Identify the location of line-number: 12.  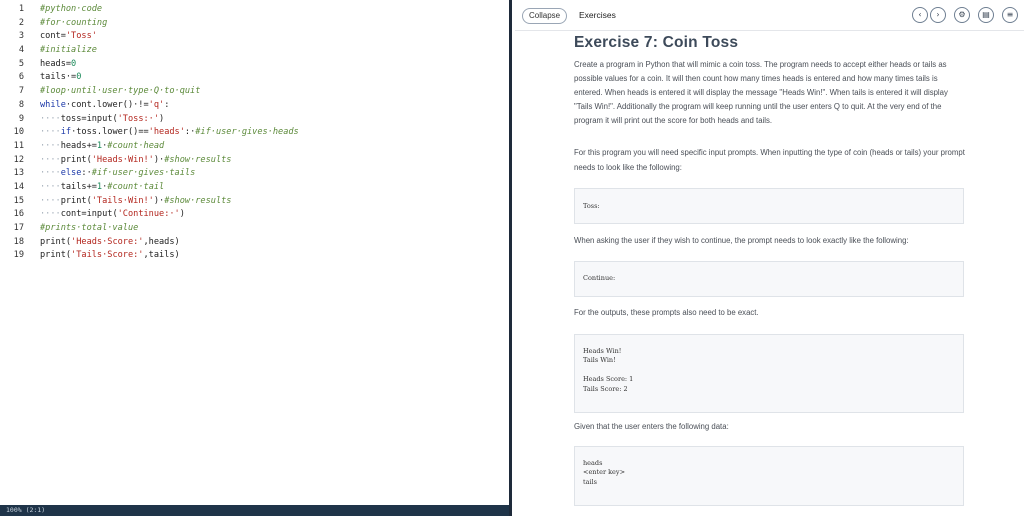
(18, 159).